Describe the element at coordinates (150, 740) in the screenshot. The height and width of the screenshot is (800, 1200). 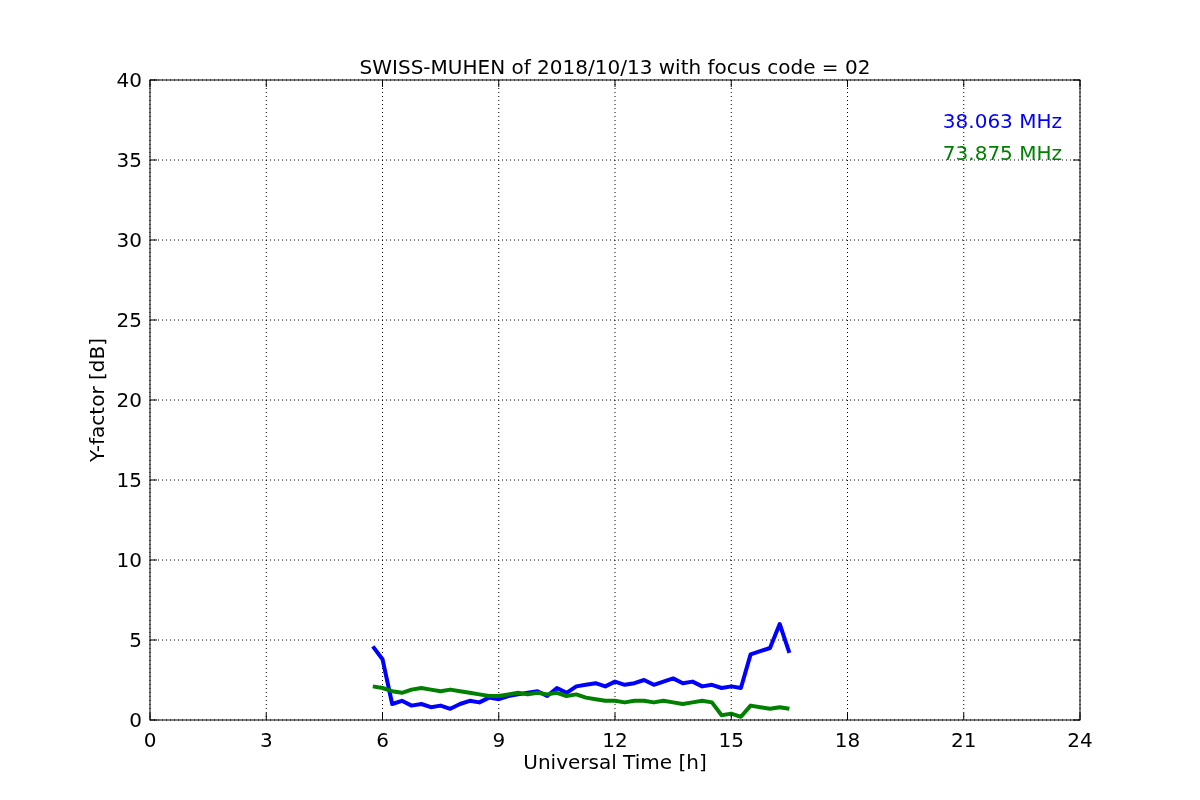
I see `x-tick-label: 0` at that location.